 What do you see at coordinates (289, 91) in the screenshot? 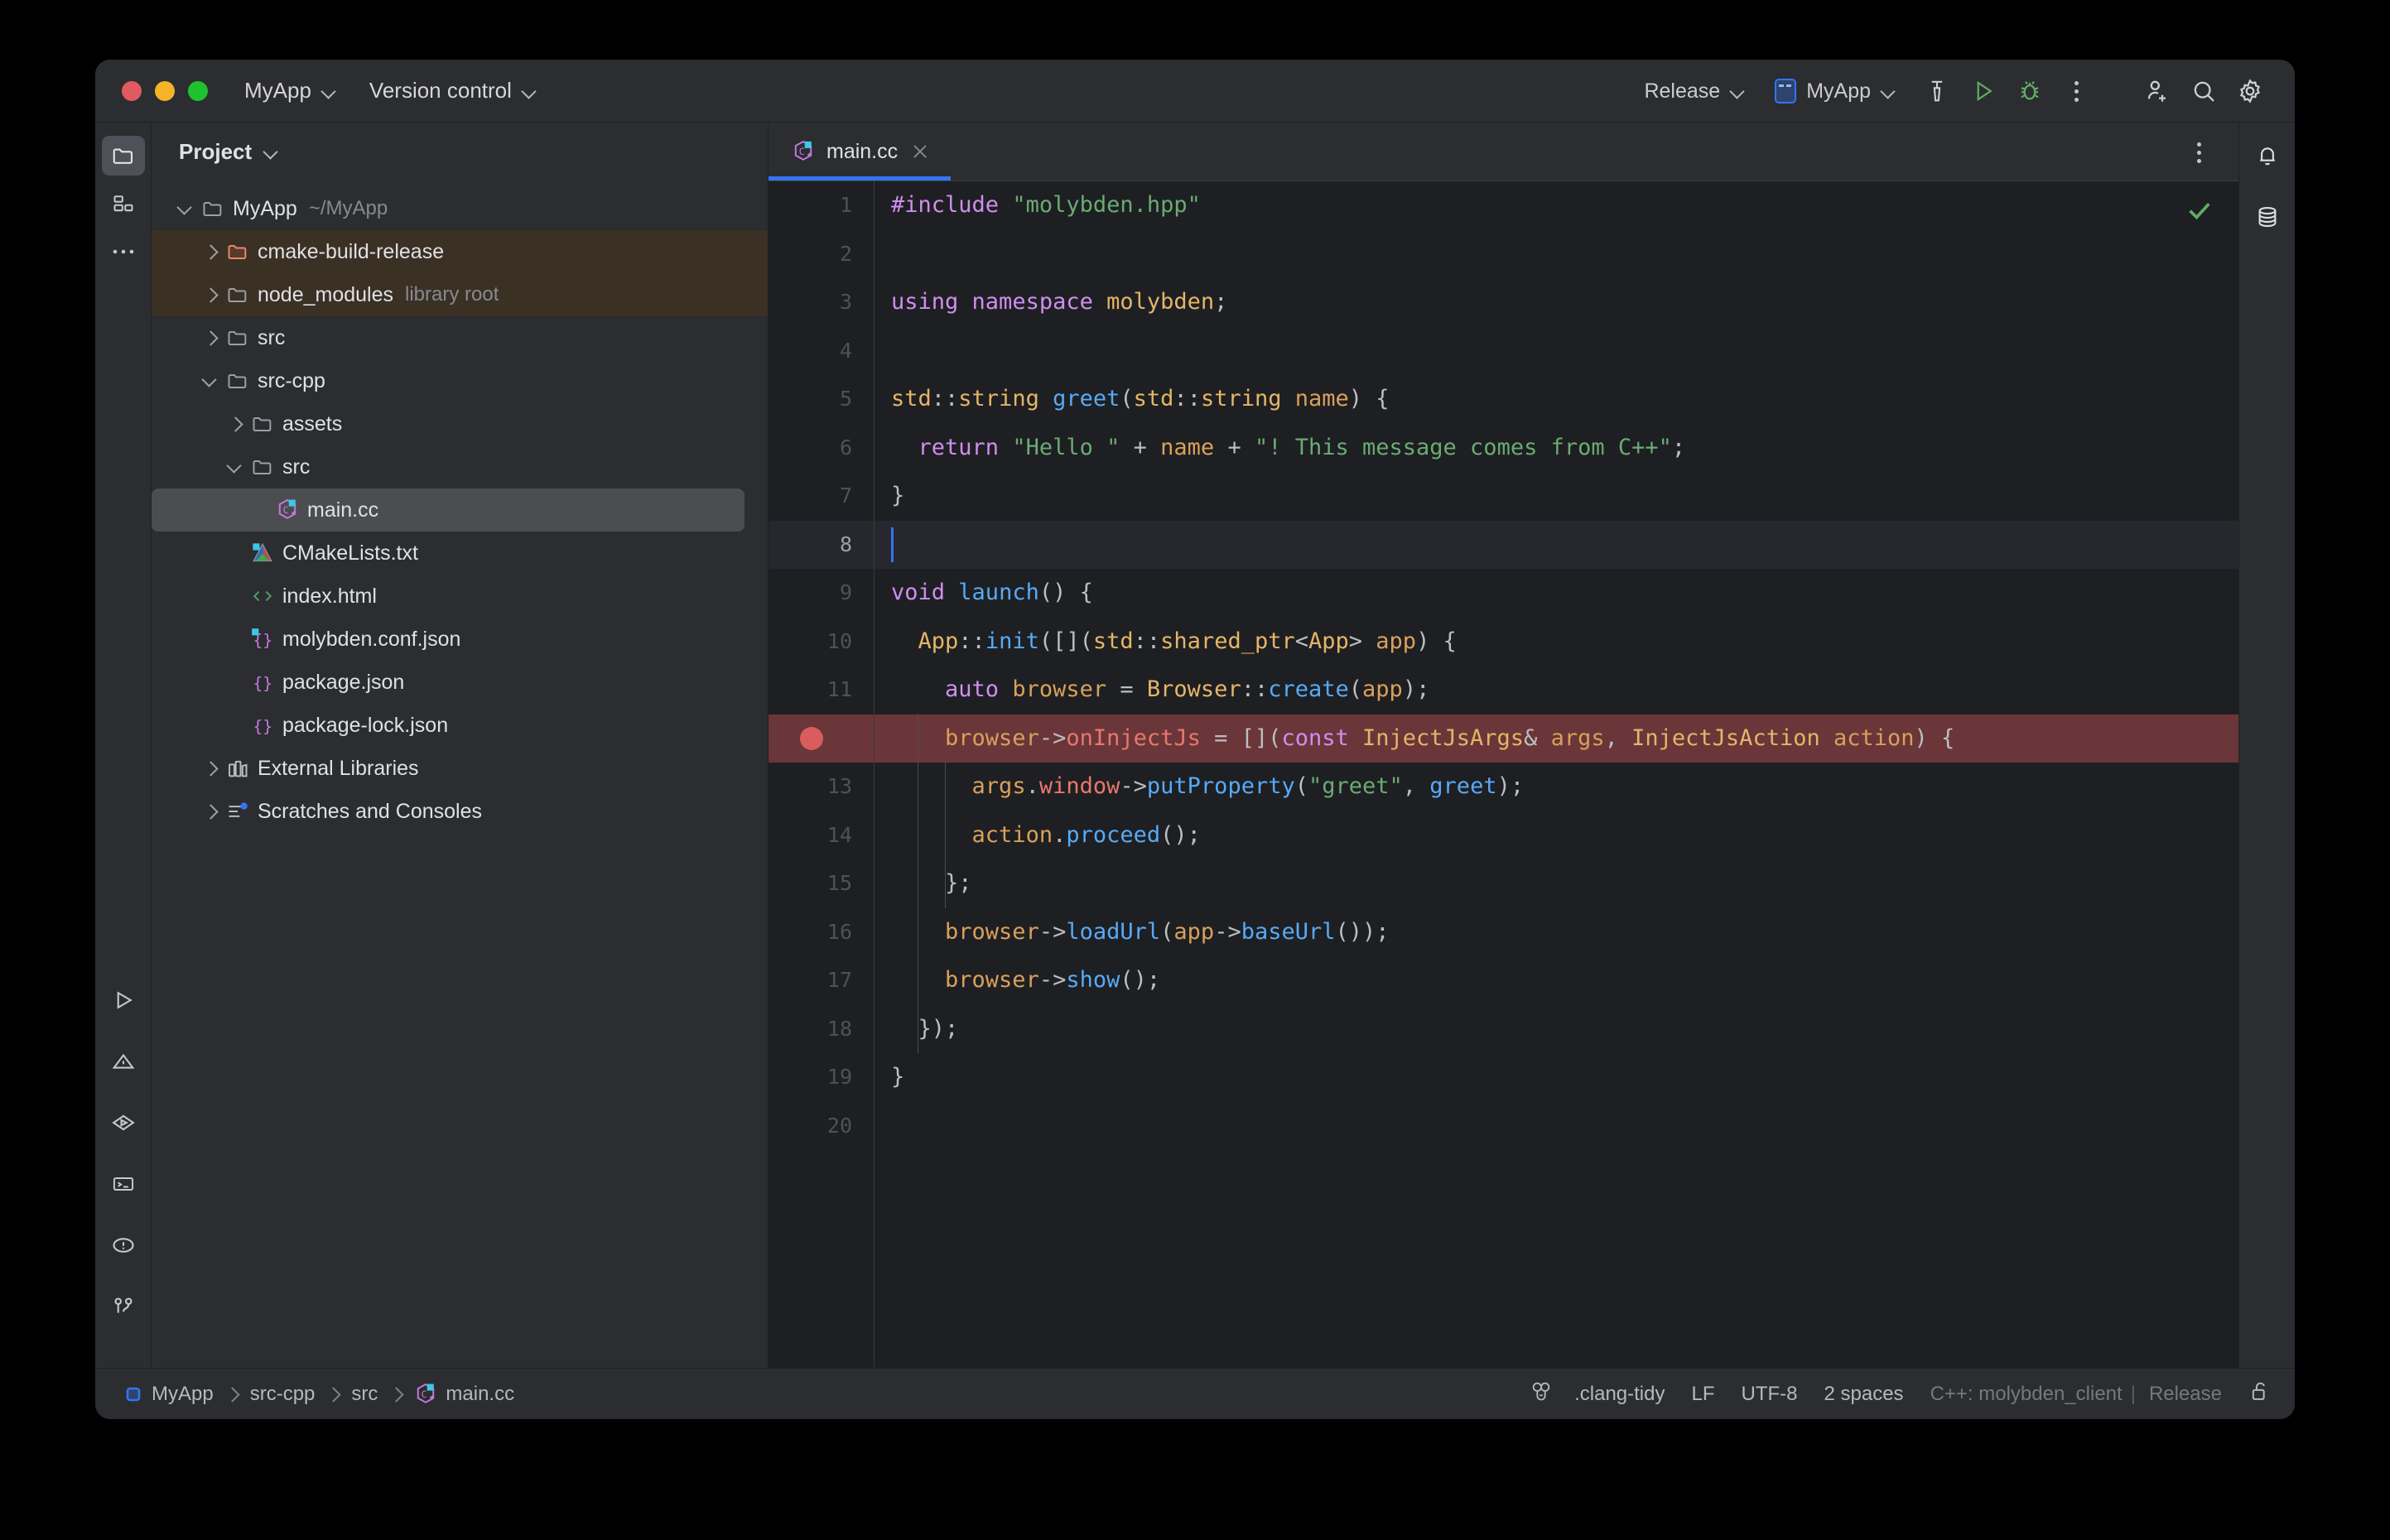
I see `project-menu-button: MyApp` at bounding box center [289, 91].